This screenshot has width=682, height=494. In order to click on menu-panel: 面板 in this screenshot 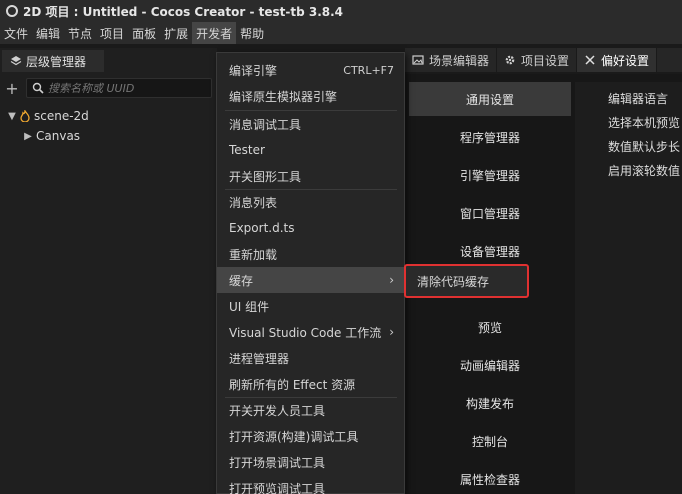, I will do `click(144, 33)`.